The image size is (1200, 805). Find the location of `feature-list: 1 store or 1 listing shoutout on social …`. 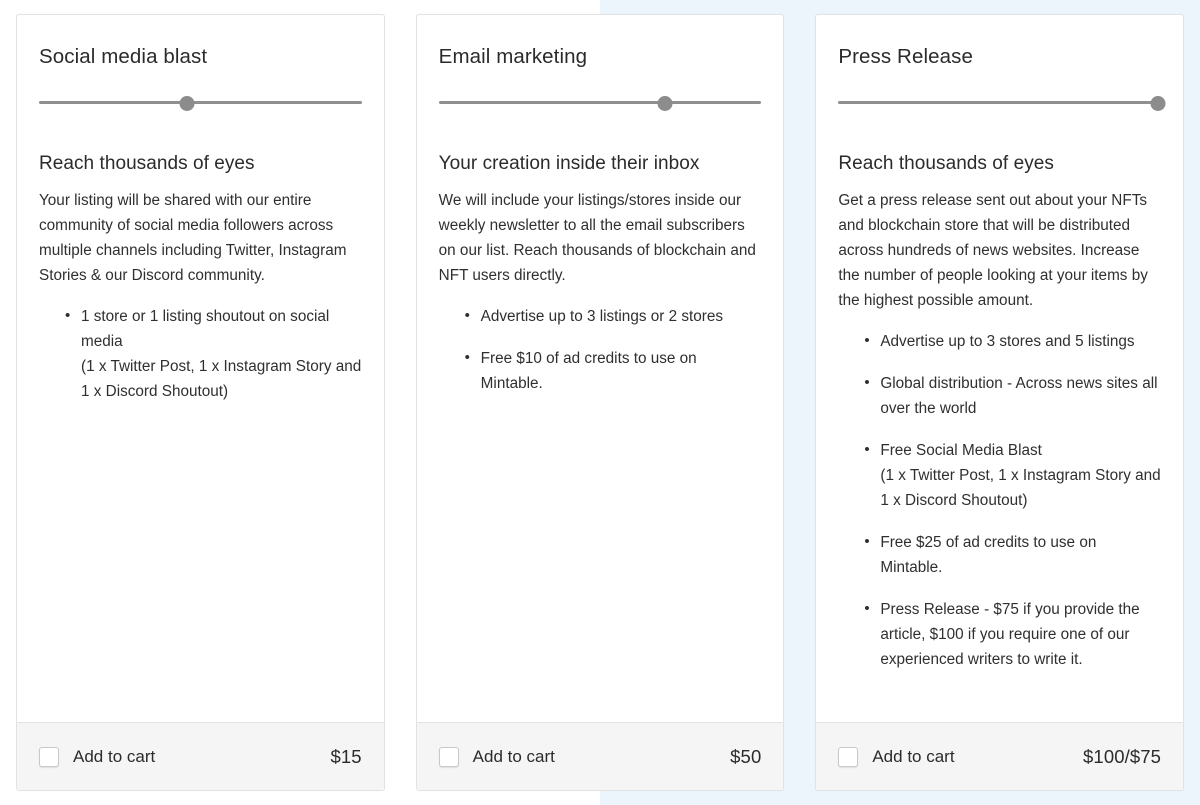

feature-list: 1 store or 1 listing shoutout on social … is located at coordinates (200, 353).